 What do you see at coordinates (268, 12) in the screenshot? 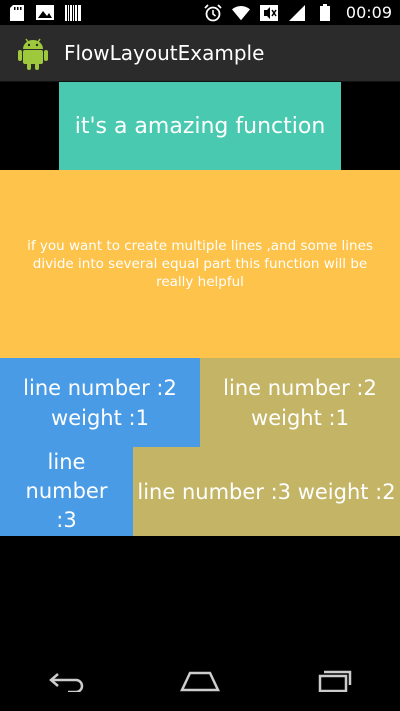
I see `mute-icon` at bounding box center [268, 12].